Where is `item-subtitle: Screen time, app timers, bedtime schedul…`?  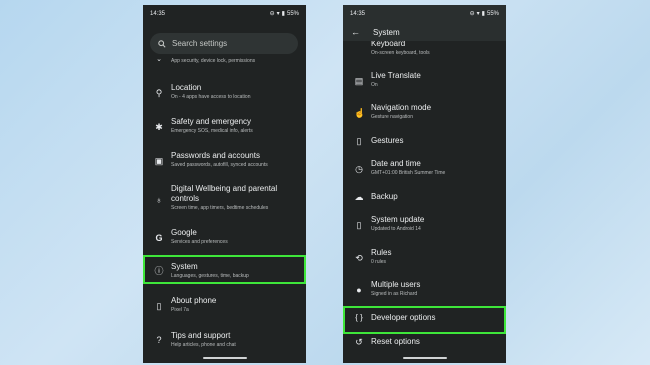 item-subtitle: Screen time, app timers, bedtime schedul… is located at coordinates (220, 208).